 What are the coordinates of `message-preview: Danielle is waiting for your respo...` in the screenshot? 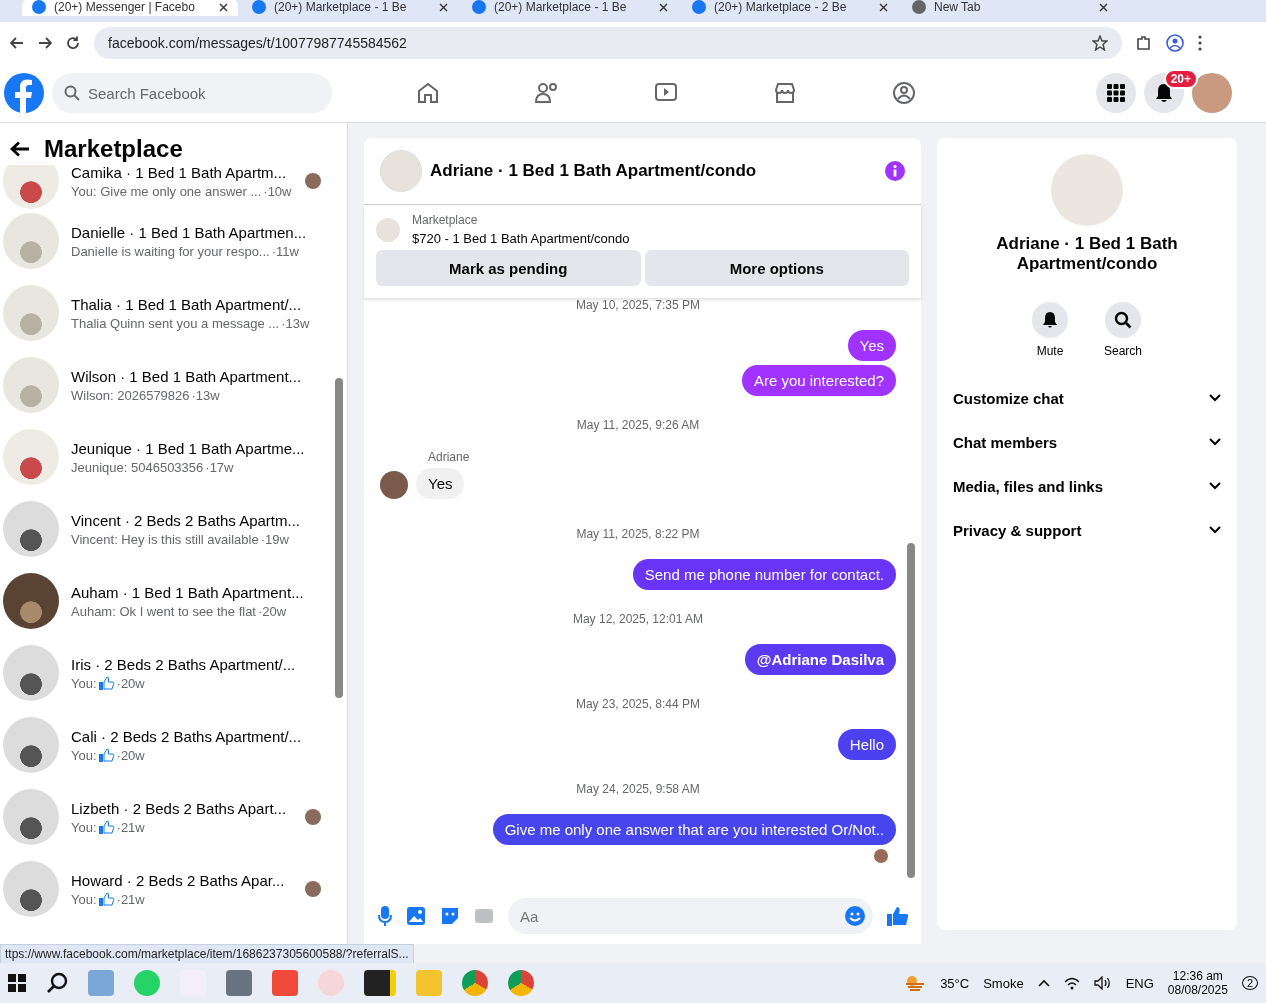 It's located at (170, 251).